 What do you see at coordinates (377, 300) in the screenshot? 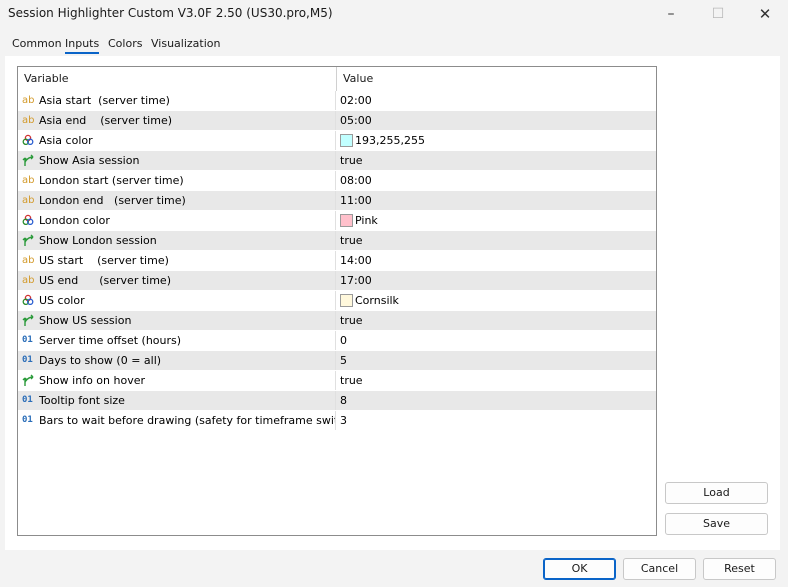
I see `value-text: Cornsilk` at bounding box center [377, 300].